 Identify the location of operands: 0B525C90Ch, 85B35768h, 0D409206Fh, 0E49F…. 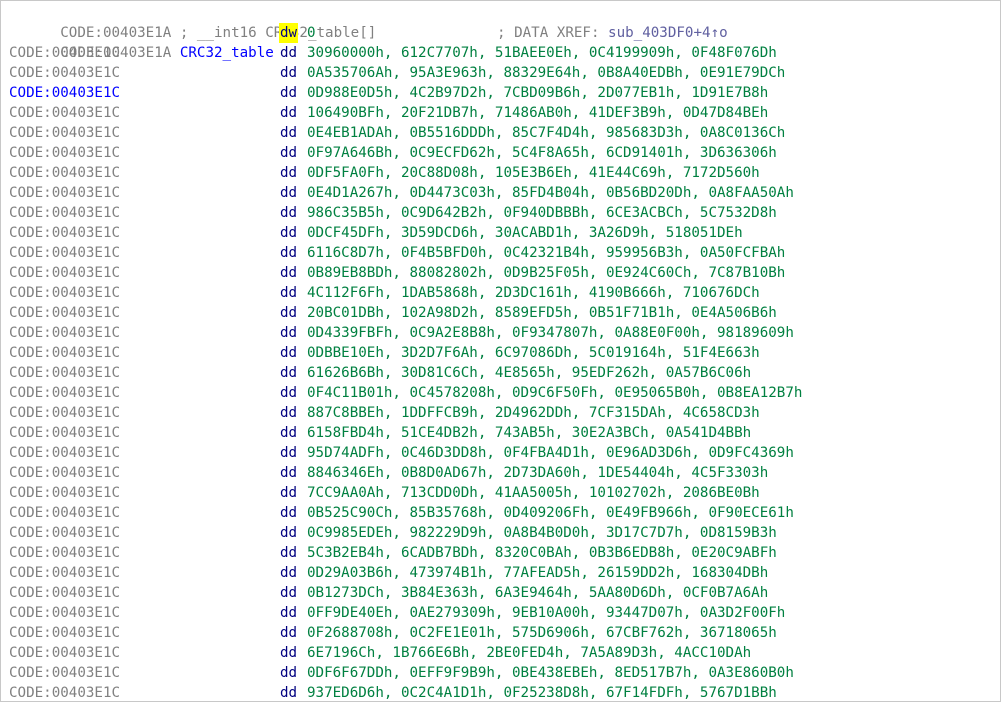
(550, 513).